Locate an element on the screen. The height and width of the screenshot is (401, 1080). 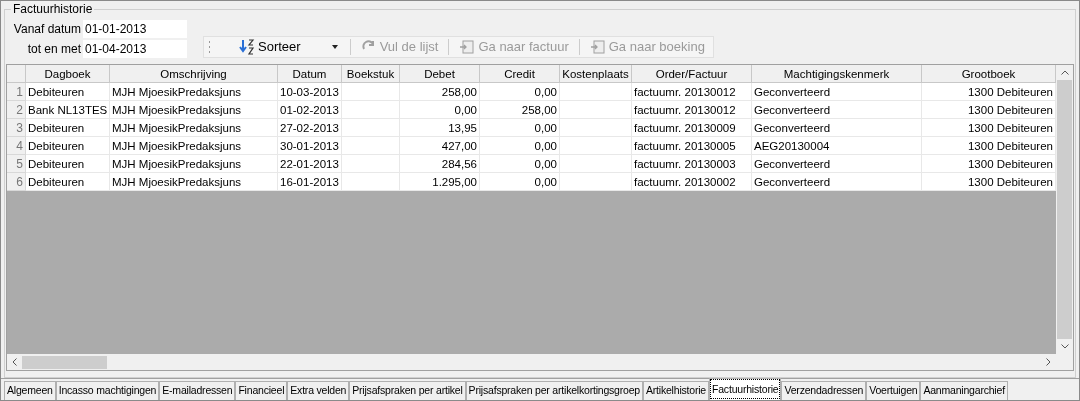
table-cell: Geconverteerd is located at coordinates (837, 182).